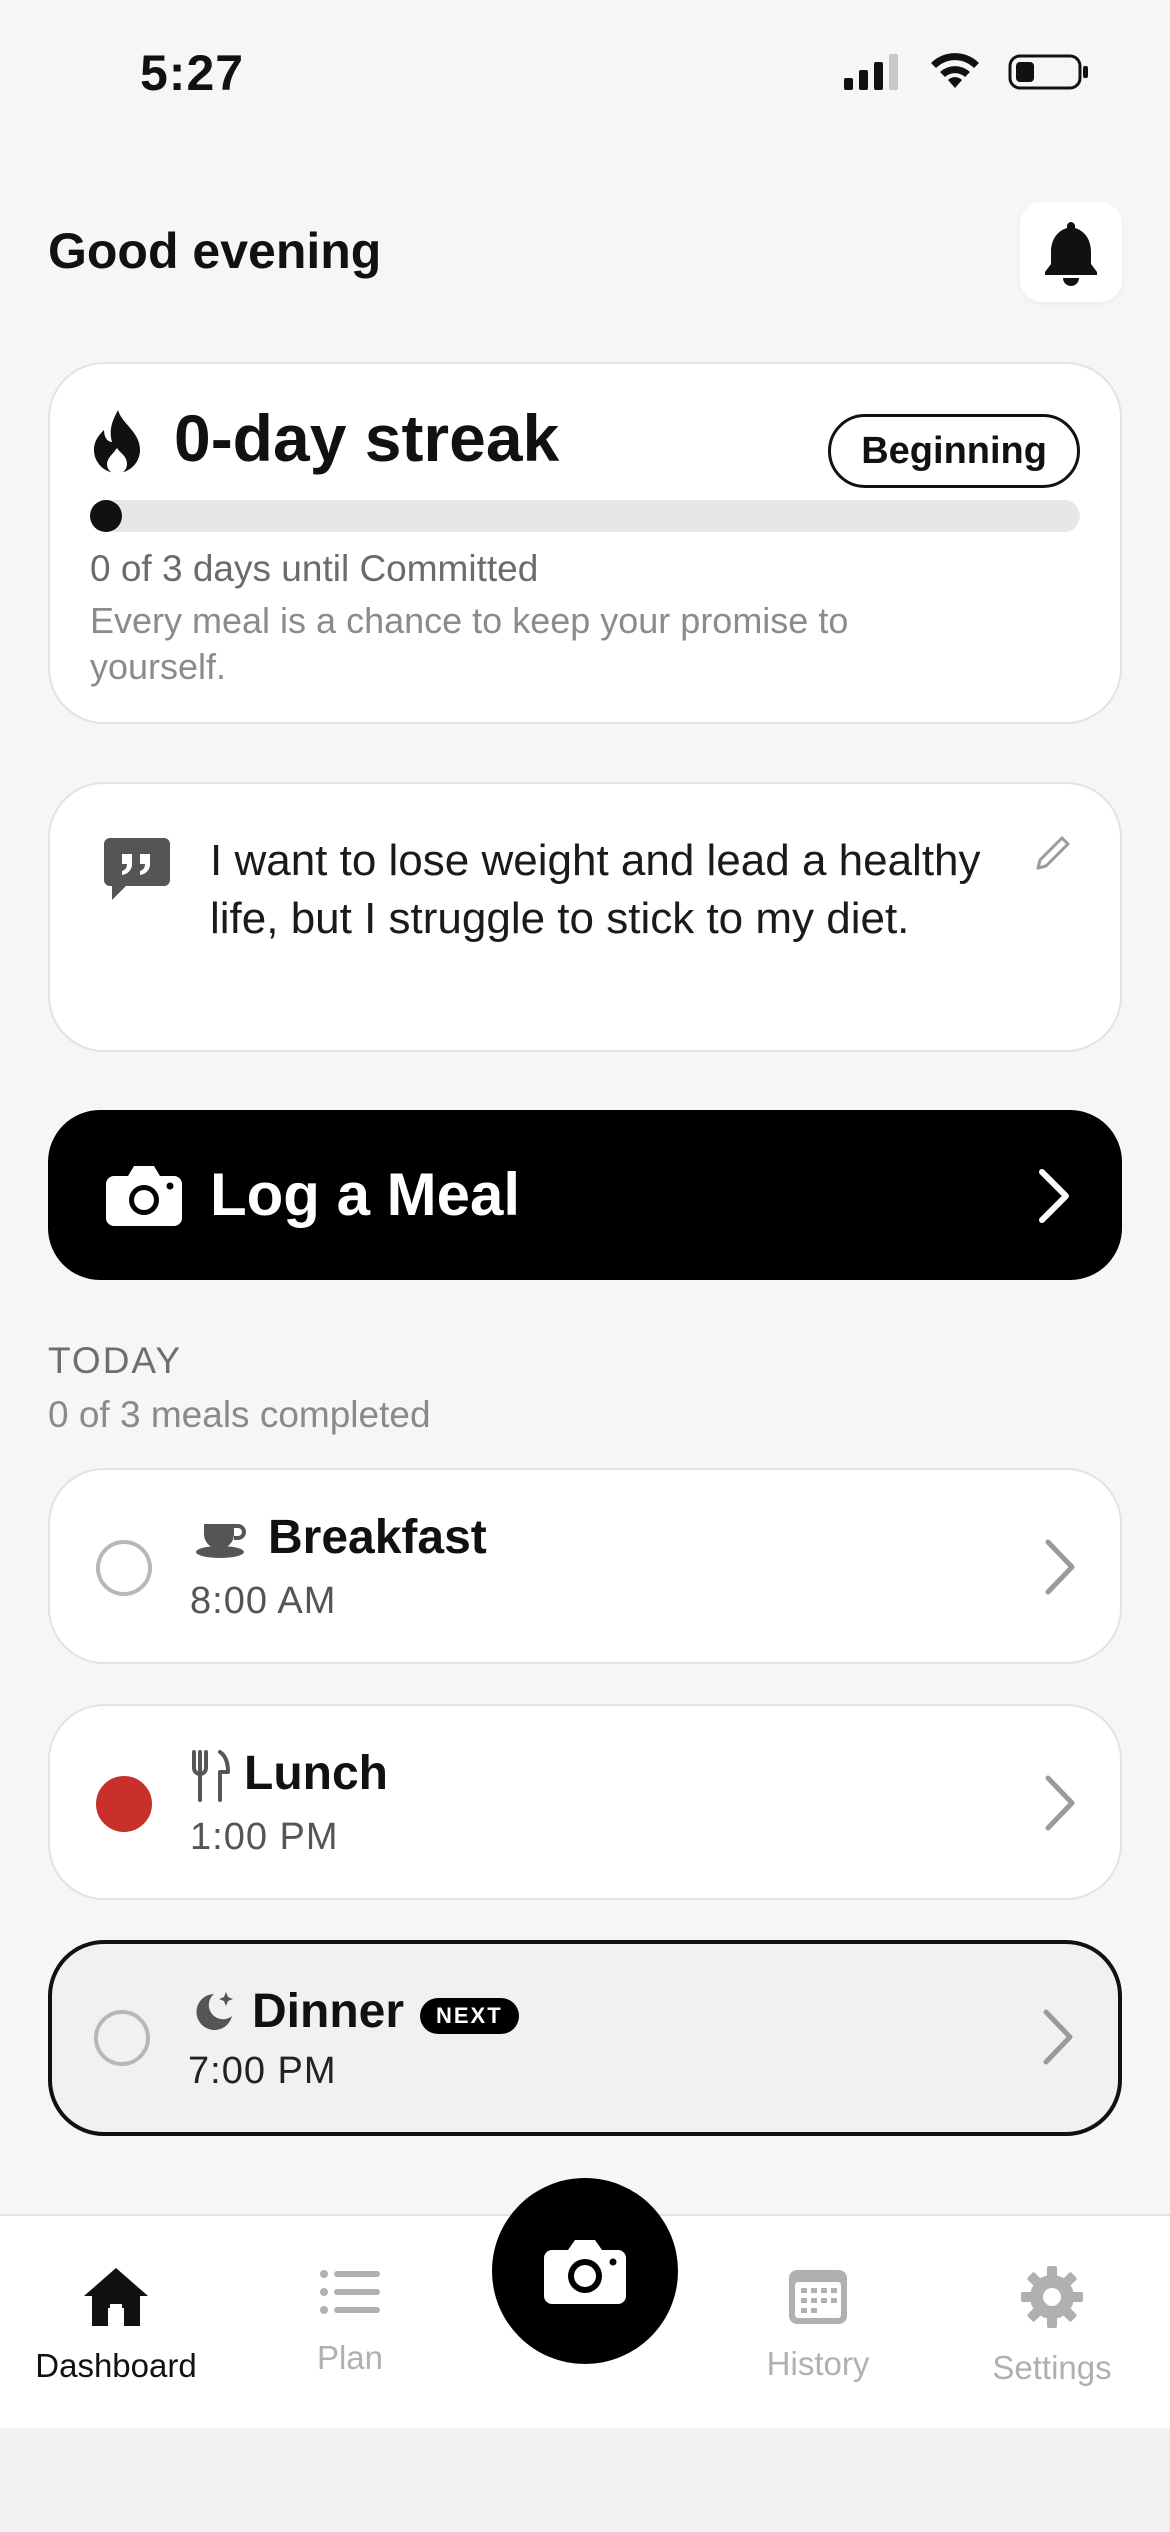 The height and width of the screenshot is (2532, 1170). I want to click on meal-name: Lunch, so click(316, 1773).